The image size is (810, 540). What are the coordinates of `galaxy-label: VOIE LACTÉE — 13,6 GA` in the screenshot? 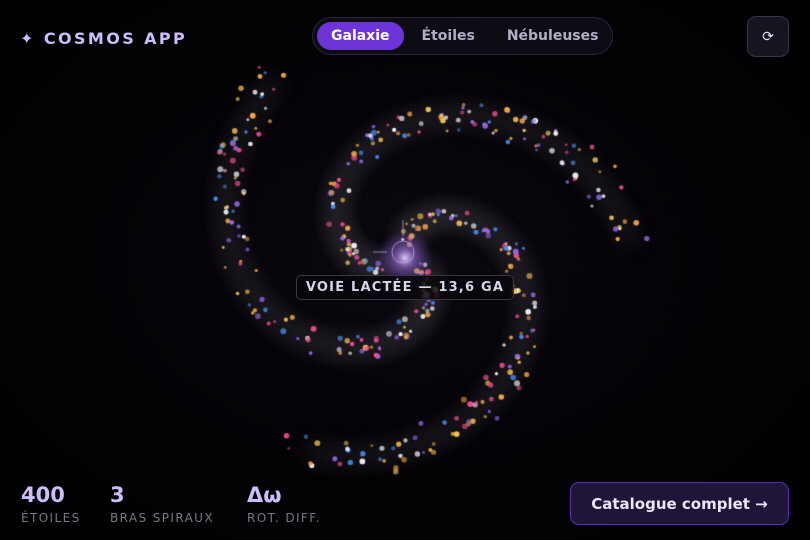 It's located at (405, 287).